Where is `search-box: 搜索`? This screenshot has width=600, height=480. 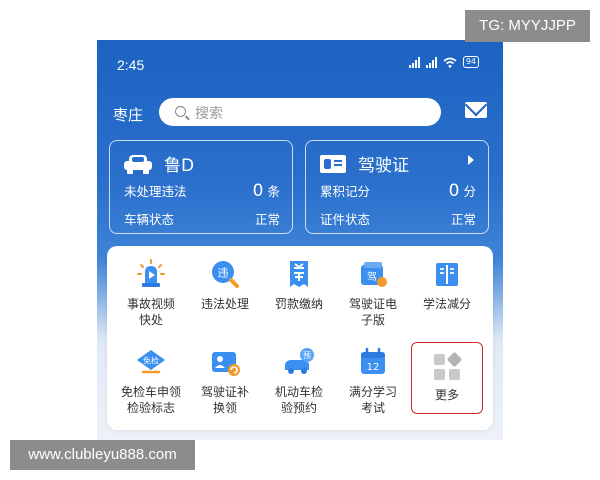 search-box: 搜索 is located at coordinates (300, 112).